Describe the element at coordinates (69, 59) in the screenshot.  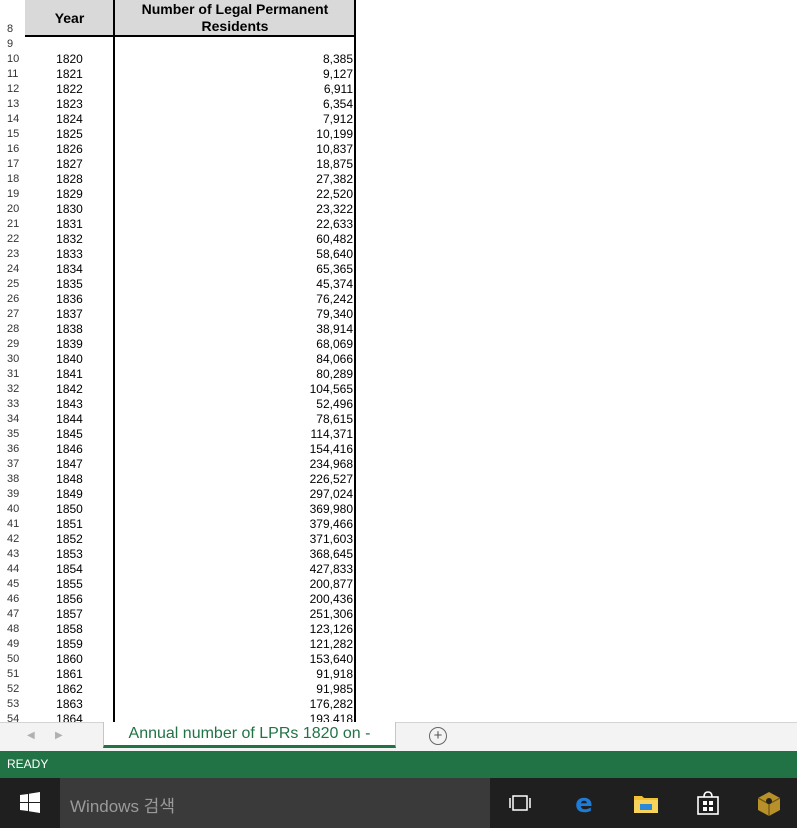
I see `year-cell: 1820` at that location.